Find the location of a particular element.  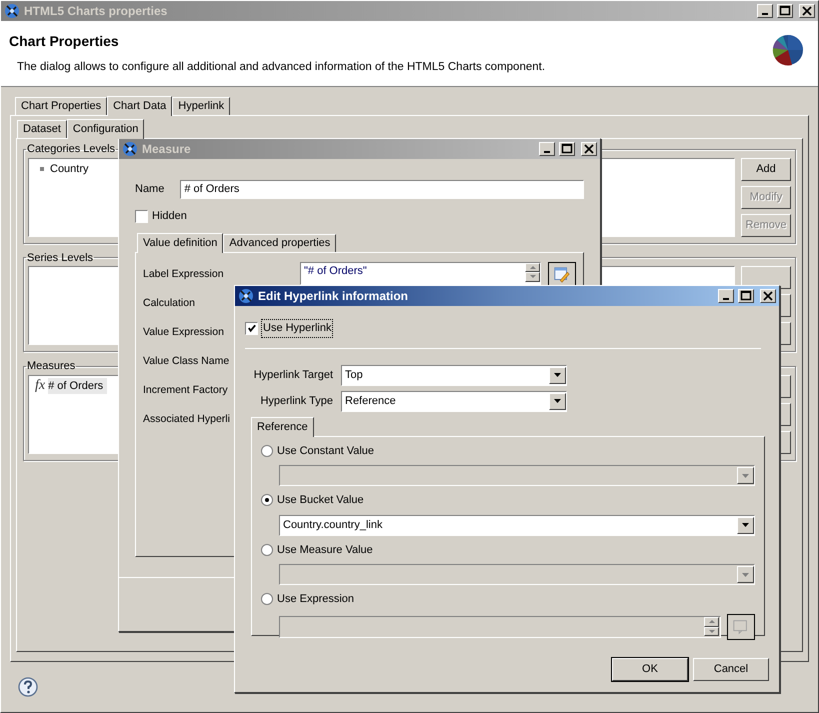

radio-label: Use Bucket Value is located at coordinates (320, 500).